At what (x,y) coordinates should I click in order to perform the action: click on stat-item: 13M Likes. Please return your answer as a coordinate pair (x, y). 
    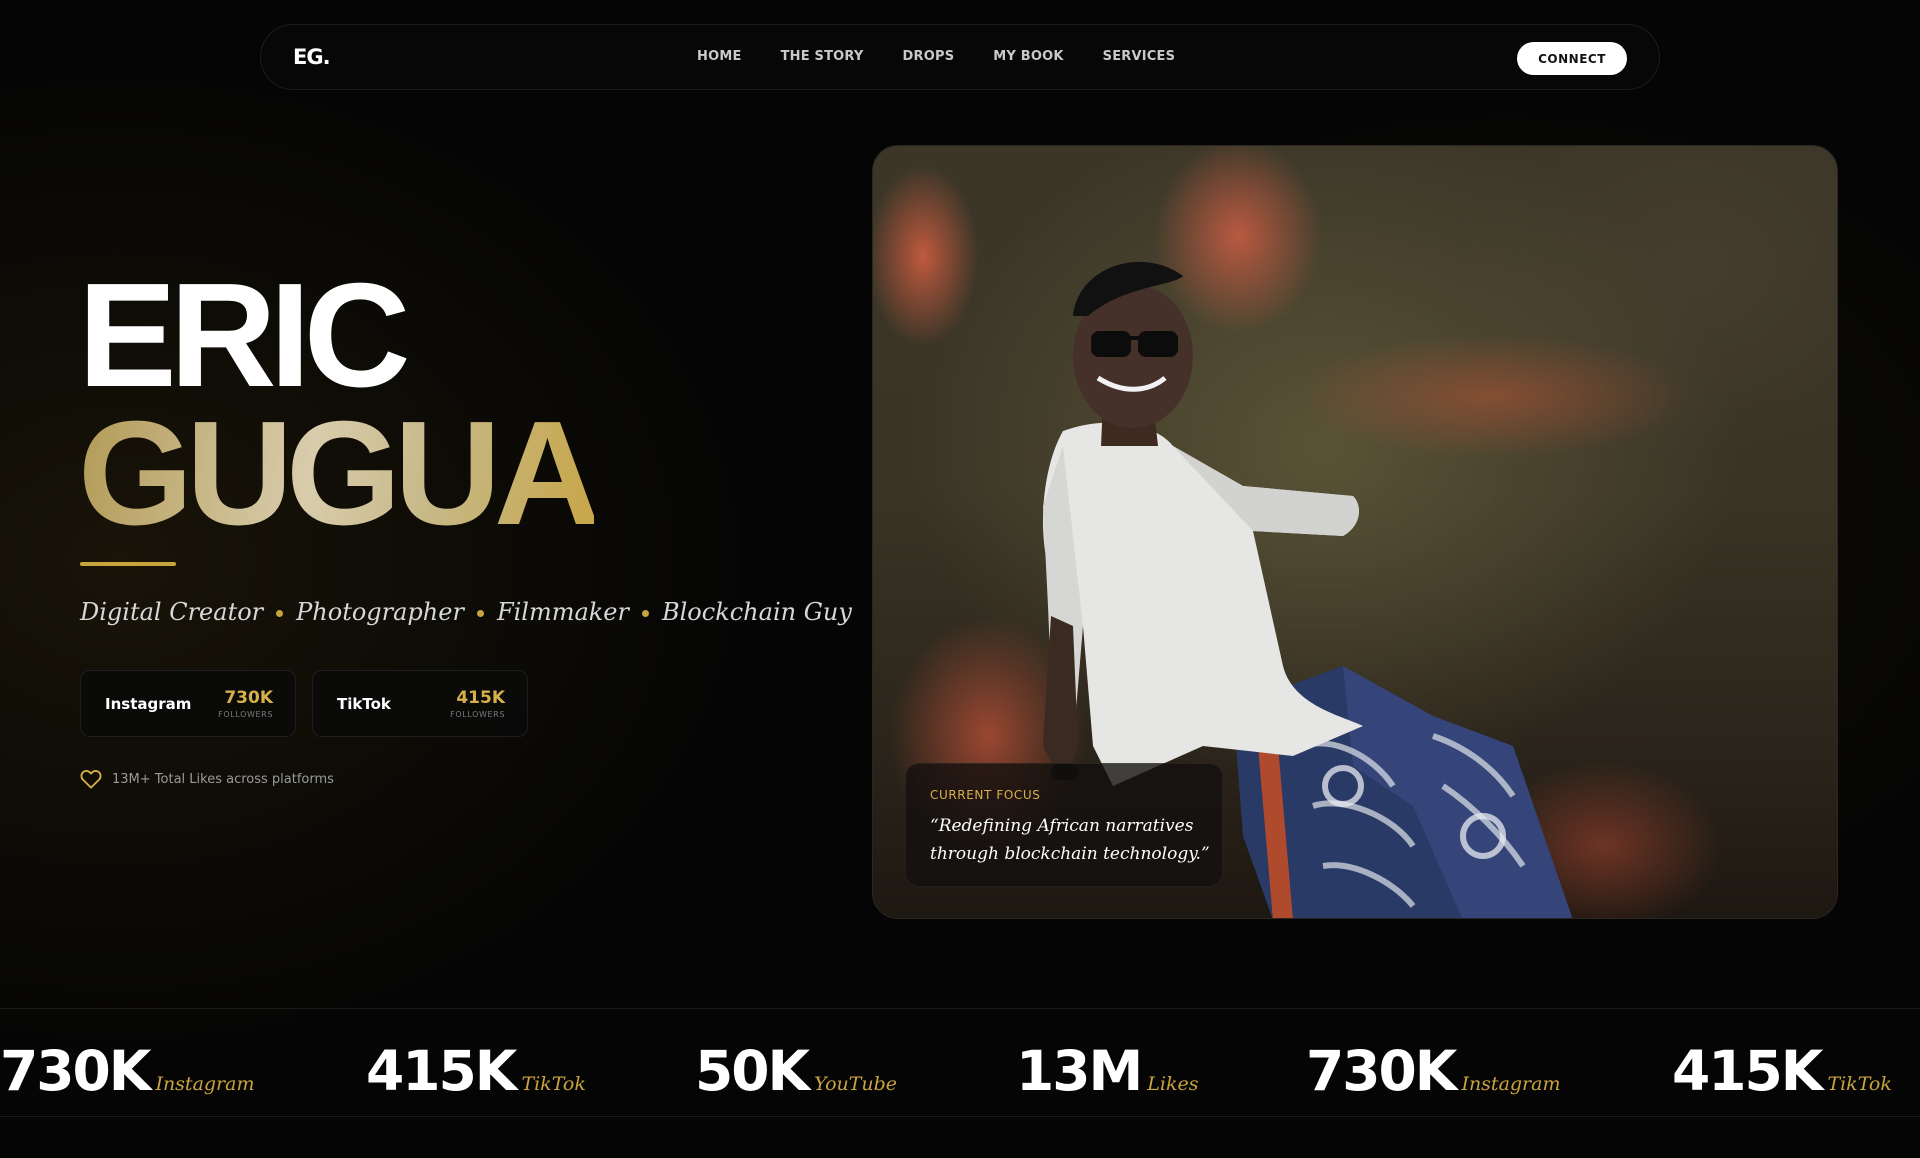
    Looking at the image, I should click on (1107, 1071).